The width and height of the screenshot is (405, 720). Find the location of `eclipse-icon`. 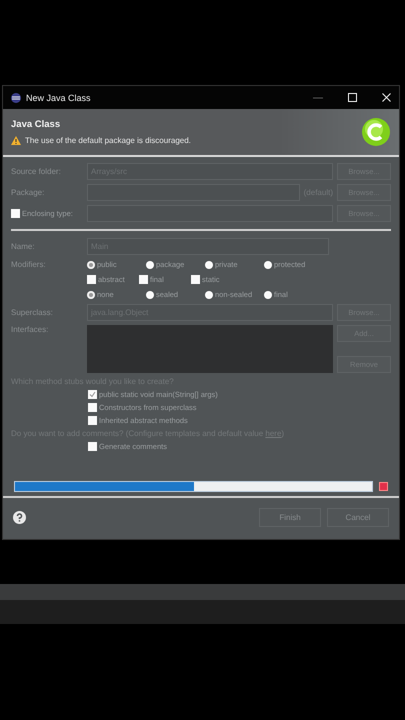

eclipse-icon is located at coordinates (16, 97).